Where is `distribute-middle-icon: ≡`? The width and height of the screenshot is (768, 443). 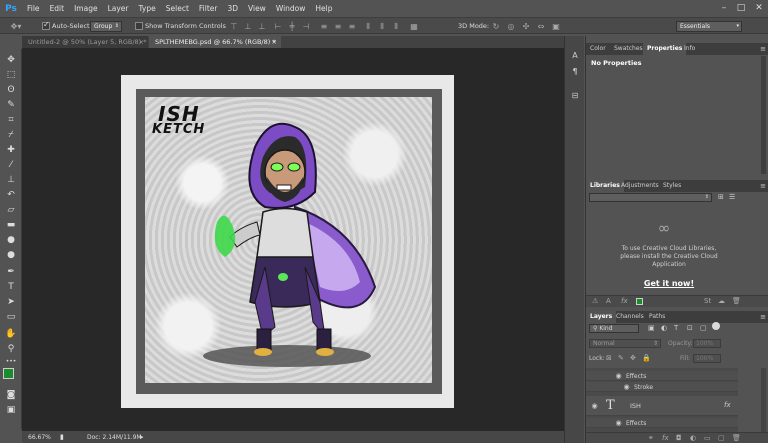
distribute-middle-icon: ≡ is located at coordinates (338, 26).